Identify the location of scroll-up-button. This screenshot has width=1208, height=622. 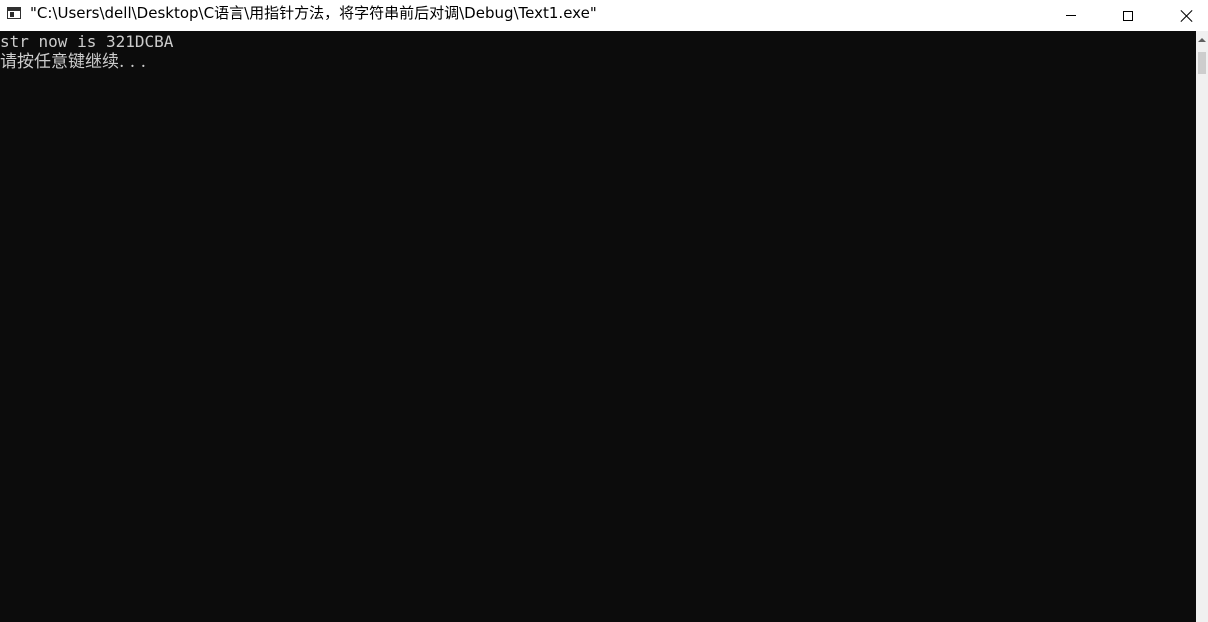
(1202, 40).